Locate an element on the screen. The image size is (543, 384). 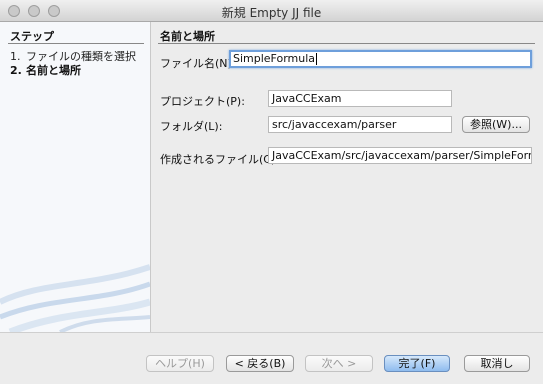
step-item-name-and-location: 2. 名前と場所 is located at coordinates (45, 70).